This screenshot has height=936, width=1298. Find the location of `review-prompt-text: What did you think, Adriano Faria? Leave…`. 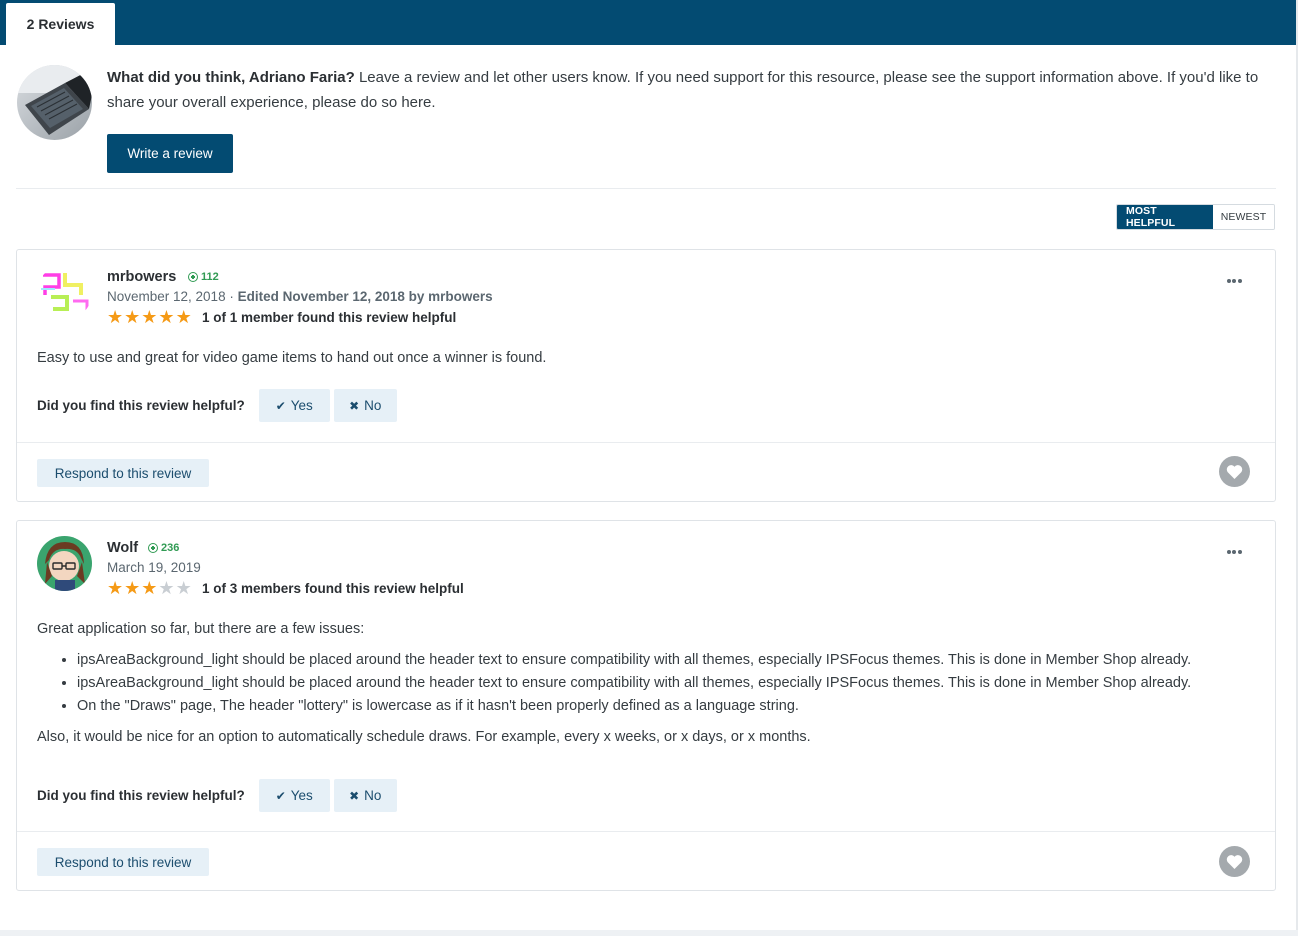

review-prompt-text: What did you think, Adriano Faria? Leave… is located at coordinates (687, 90).